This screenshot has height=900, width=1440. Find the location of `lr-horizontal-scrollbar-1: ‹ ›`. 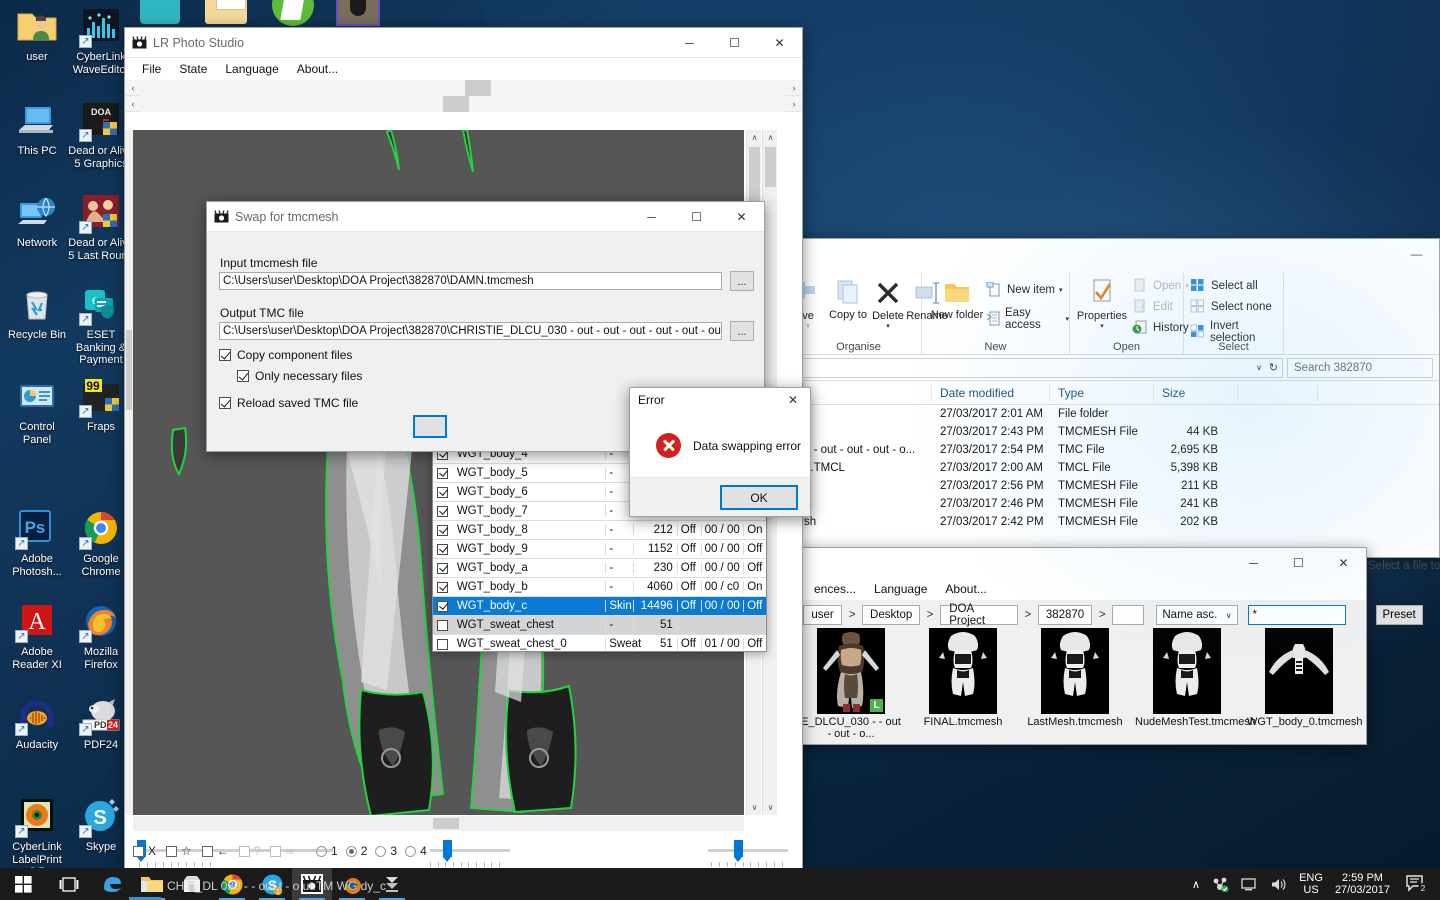

lr-horizontal-scrollbar-1: ‹ › is located at coordinates (463, 87).